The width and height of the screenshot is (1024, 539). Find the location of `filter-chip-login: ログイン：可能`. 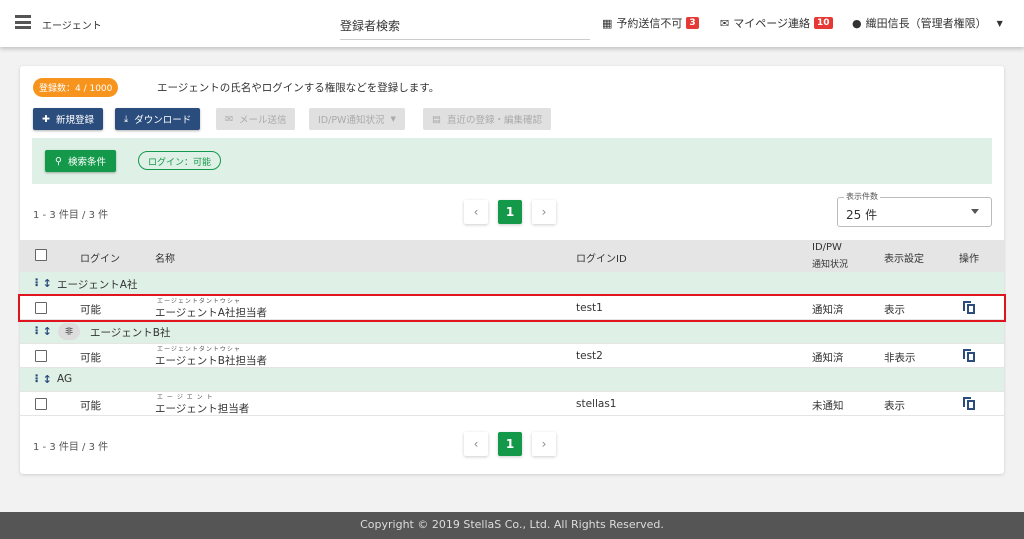

filter-chip-login: ログイン：可能 is located at coordinates (180, 160).